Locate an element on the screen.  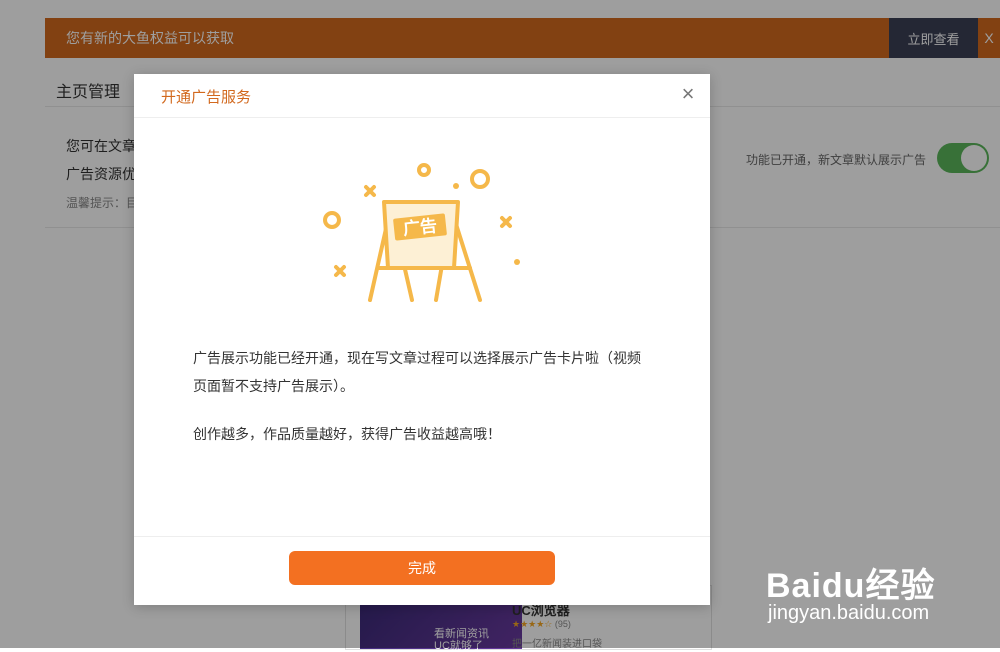
divider is located at coordinates (422, 536).